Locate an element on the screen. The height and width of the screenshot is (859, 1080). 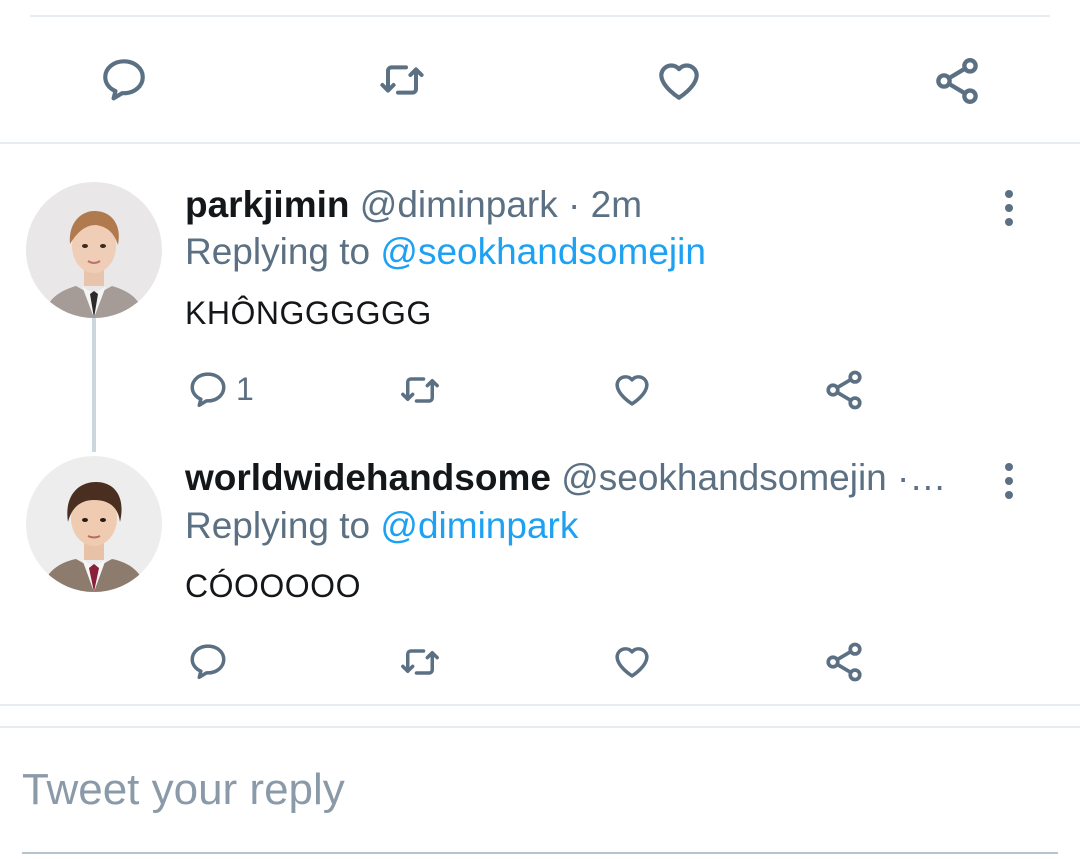
tweet-header: parkjimin @diminpark · 2m is located at coordinates (413, 205).